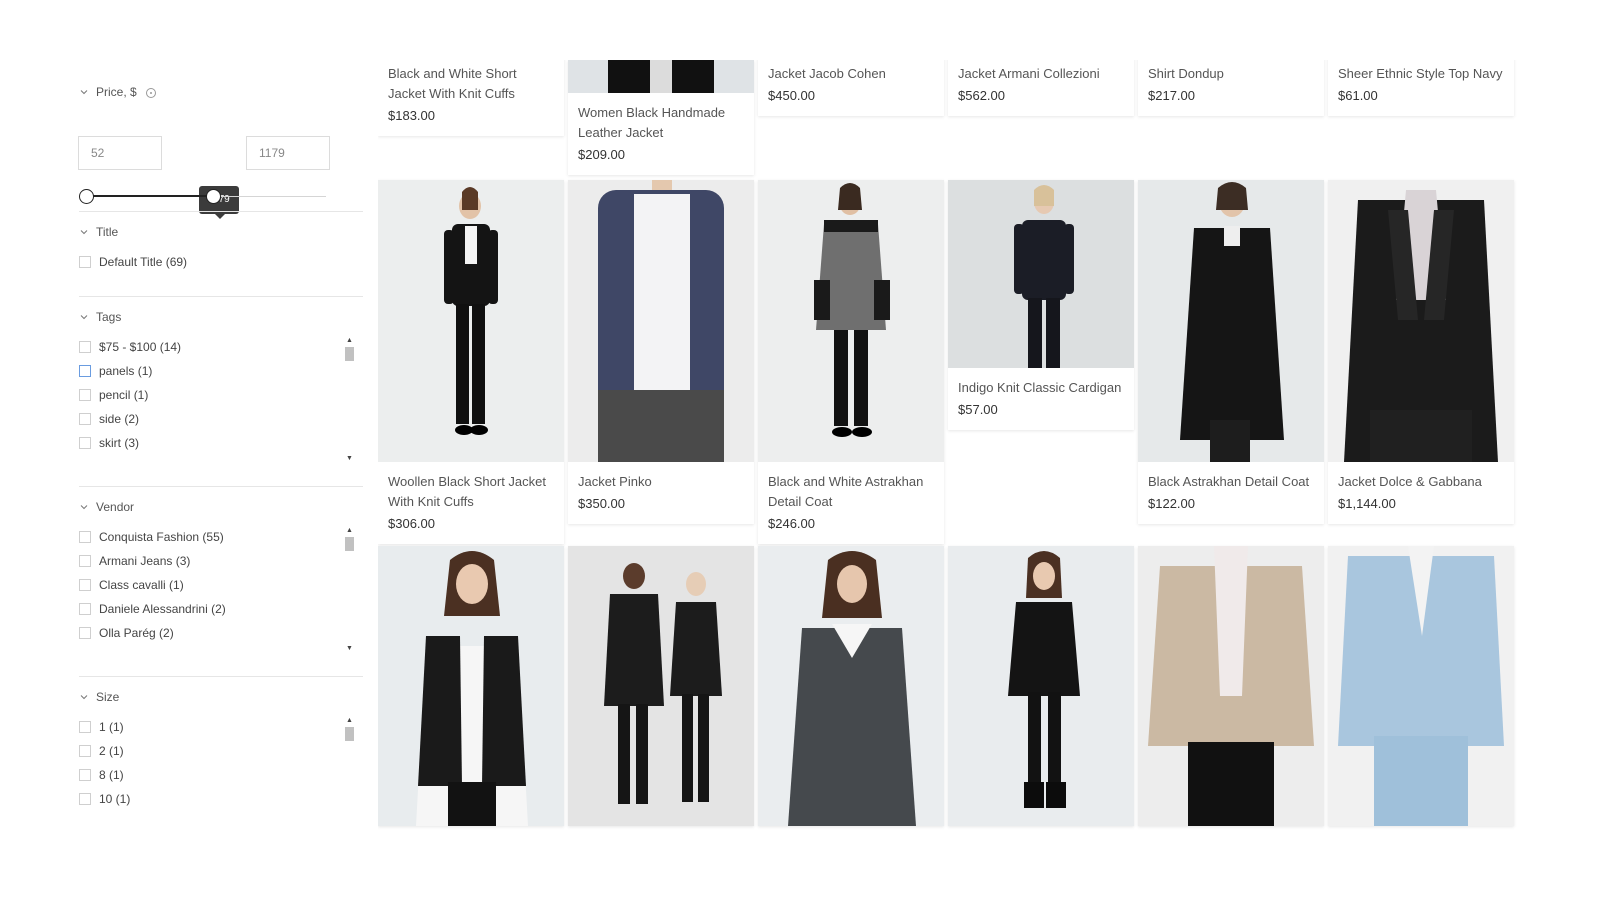 The width and height of the screenshot is (1600, 900). Describe the element at coordinates (1231, 482) in the screenshot. I see `product-name: Black Astrakhan Detail Coat` at that location.